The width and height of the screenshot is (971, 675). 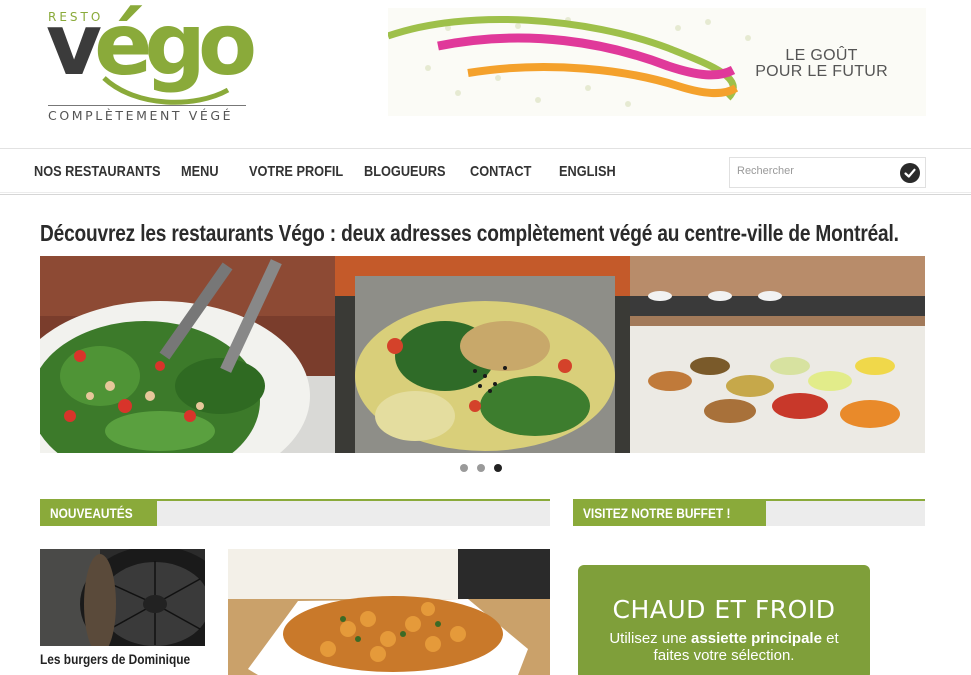 I want to click on news-section-header: NOUVEAUTÉS, so click(x=295, y=512).